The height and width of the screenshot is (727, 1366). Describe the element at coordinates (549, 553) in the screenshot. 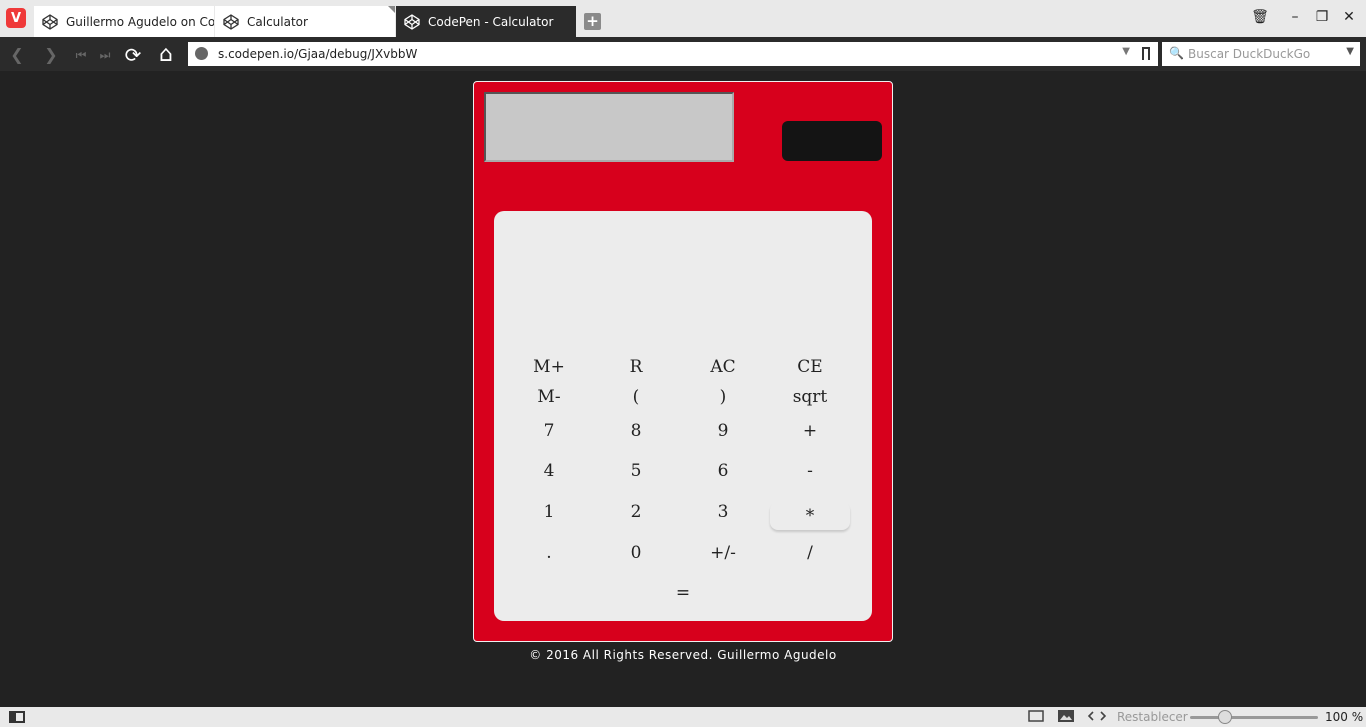

I see `key-decimal: .` at that location.